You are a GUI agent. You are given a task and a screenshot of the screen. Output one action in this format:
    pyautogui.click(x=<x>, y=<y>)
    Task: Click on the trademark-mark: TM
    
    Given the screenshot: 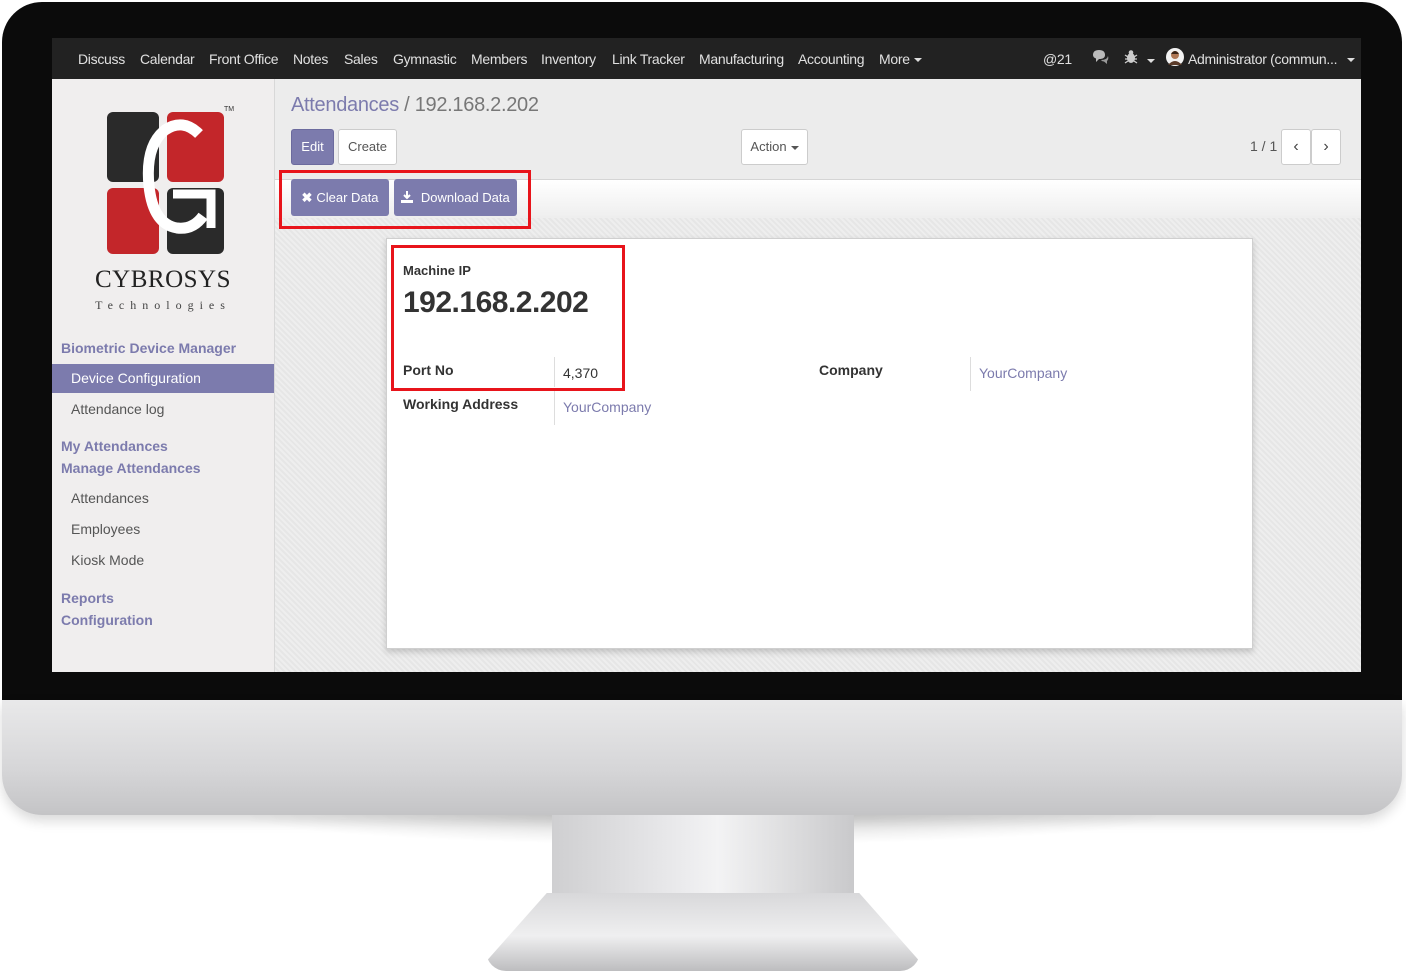 What is the action you would take?
    pyautogui.click(x=229, y=109)
    